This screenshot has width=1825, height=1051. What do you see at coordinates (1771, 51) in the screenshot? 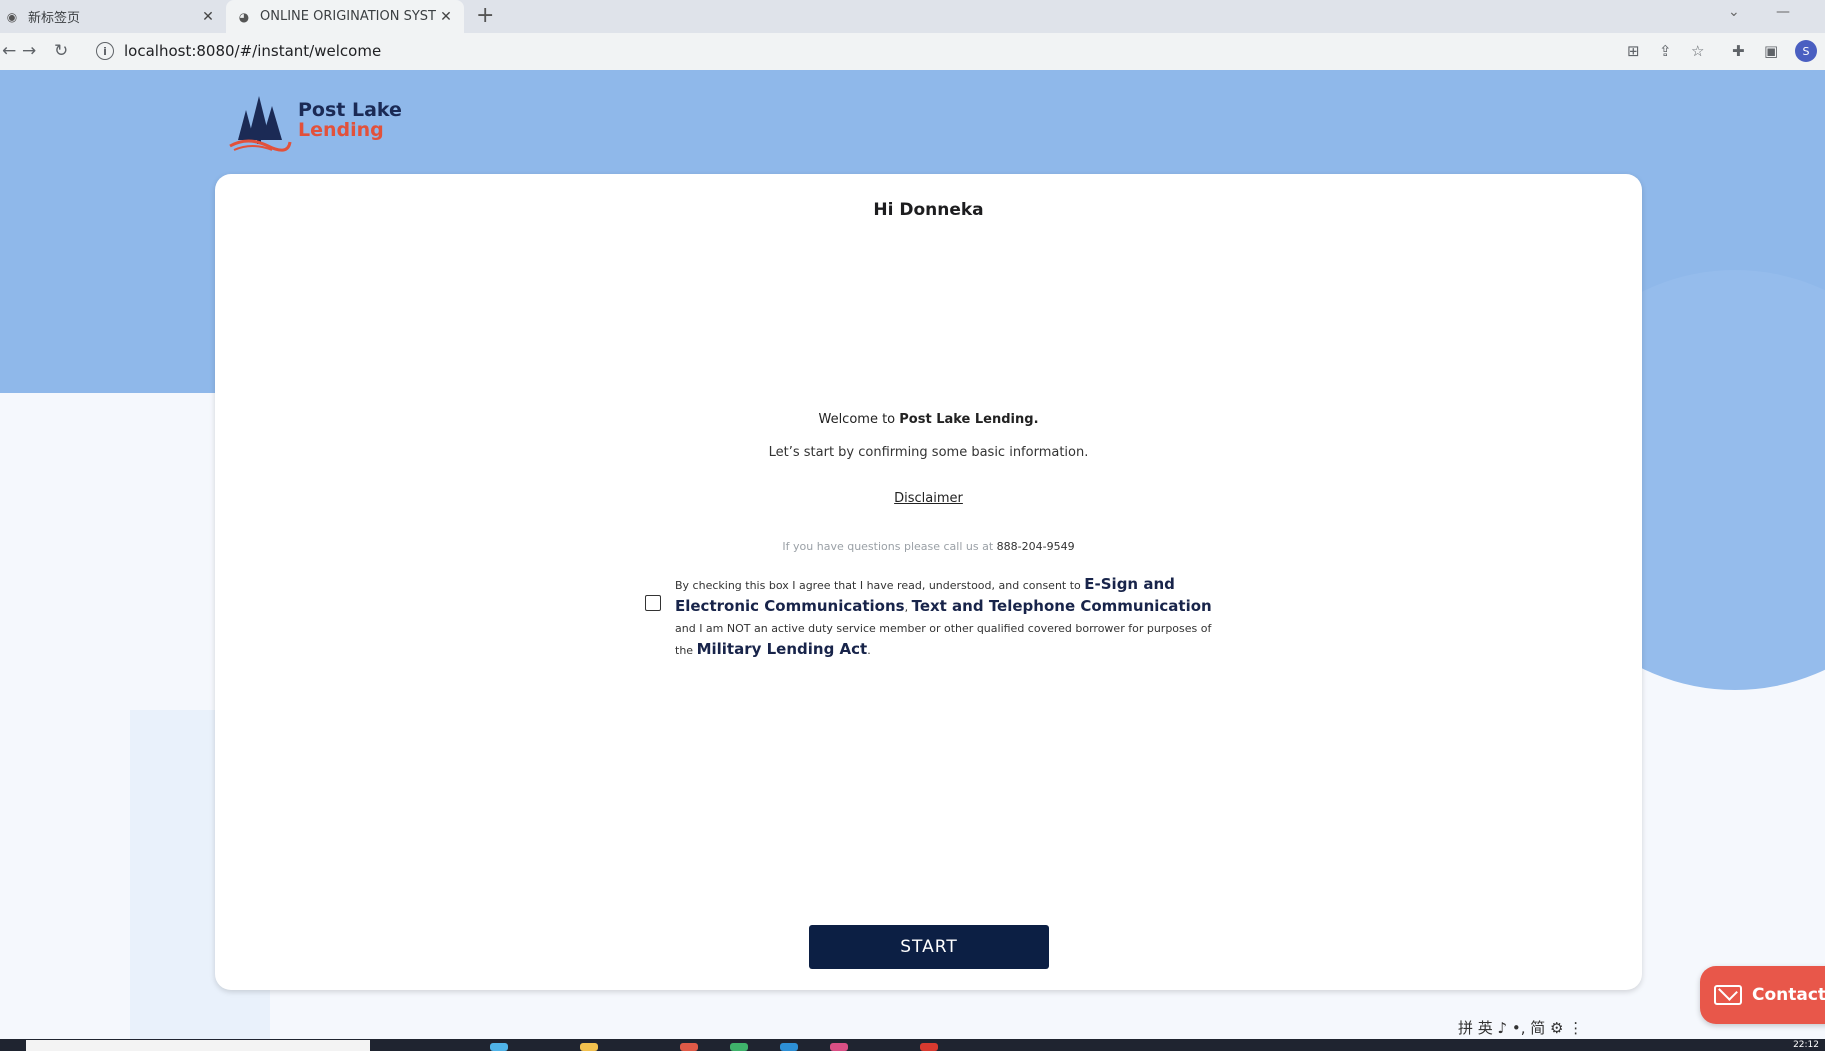
I see `side-panel-icon: ▣` at bounding box center [1771, 51].